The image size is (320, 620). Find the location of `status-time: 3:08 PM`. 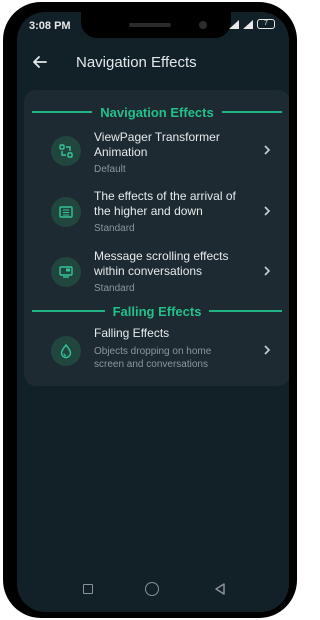

status-time: 3:08 PM is located at coordinates (50, 26).